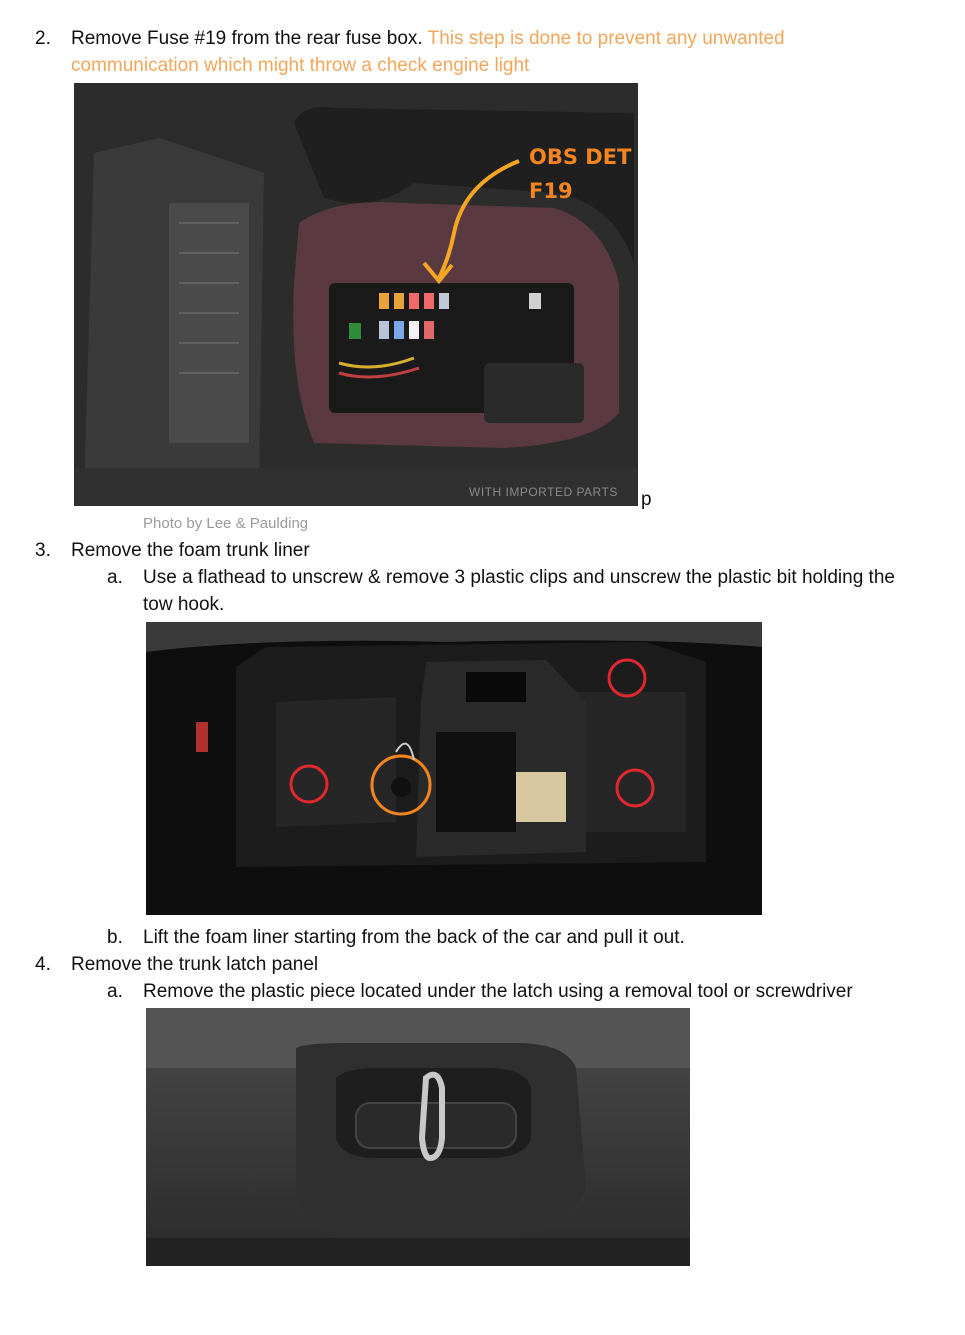  What do you see at coordinates (543, 492) in the screenshot?
I see `trim-stamp-text: WITH IMPORTED PARTS` at bounding box center [543, 492].